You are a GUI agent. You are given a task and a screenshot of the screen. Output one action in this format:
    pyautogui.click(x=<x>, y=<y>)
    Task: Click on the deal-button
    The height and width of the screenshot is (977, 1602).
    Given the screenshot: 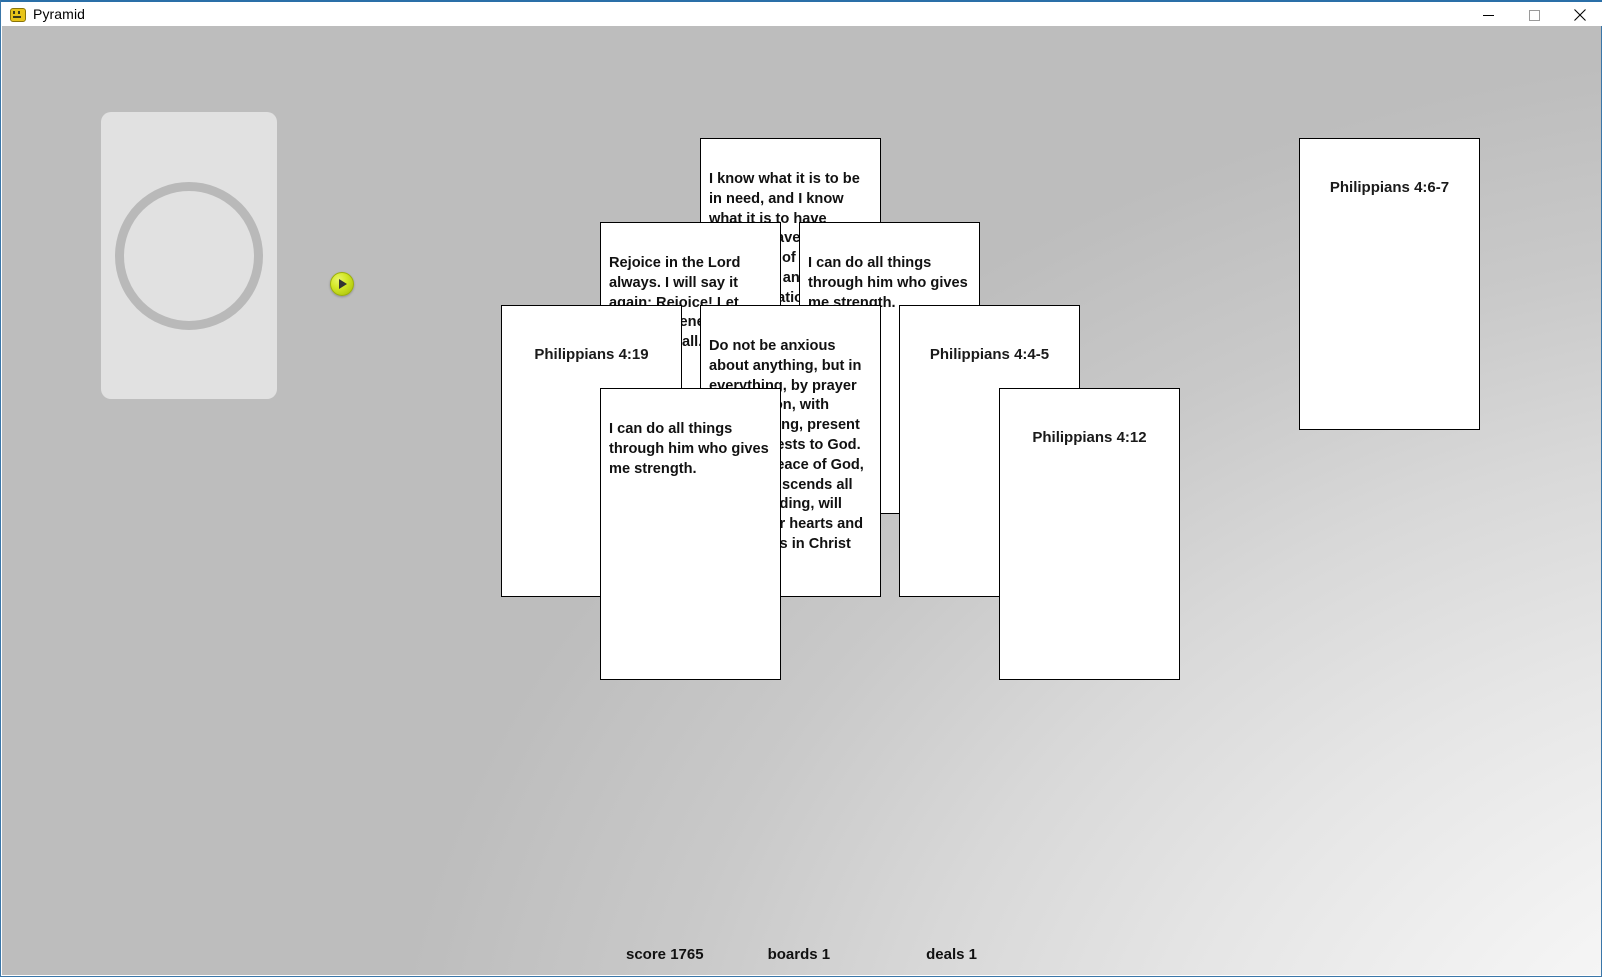 What is the action you would take?
    pyautogui.click(x=342, y=284)
    